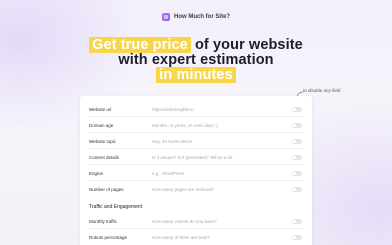  Describe the element at coordinates (297, 221) in the screenshot. I see `monthly-traffic-toggle` at that location.